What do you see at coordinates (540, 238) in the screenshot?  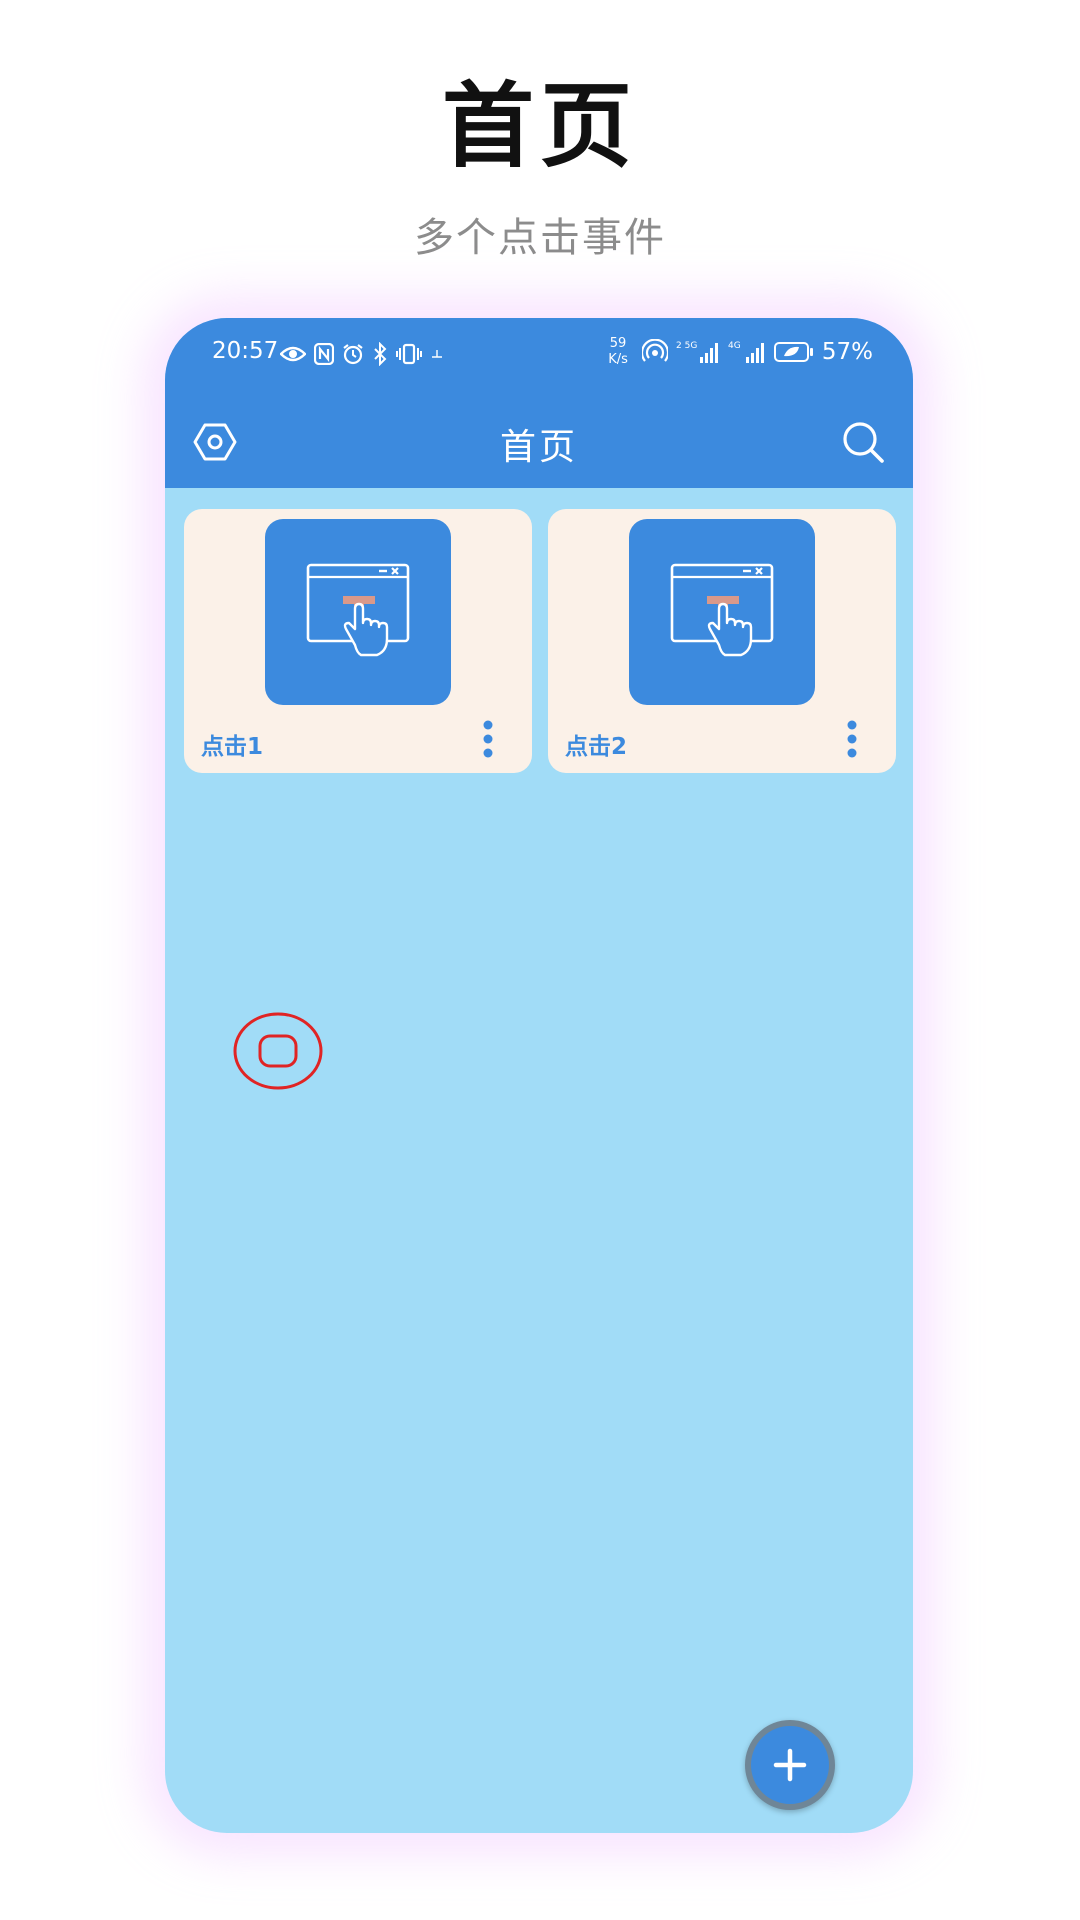 I see `promo-subtitle: 多个点击事件` at bounding box center [540, 238].